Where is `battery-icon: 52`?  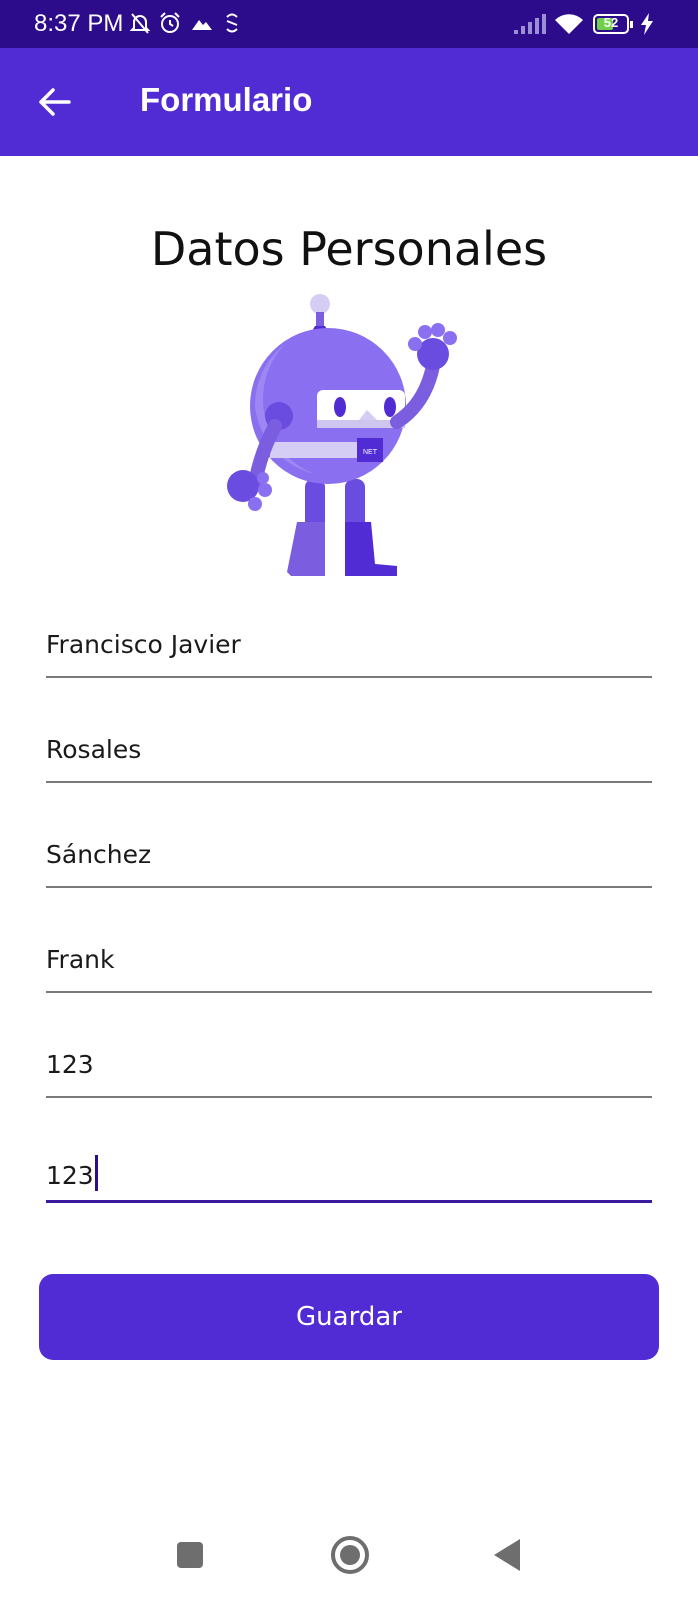
battery-icon: 52 is located at coordinates (613, 24).